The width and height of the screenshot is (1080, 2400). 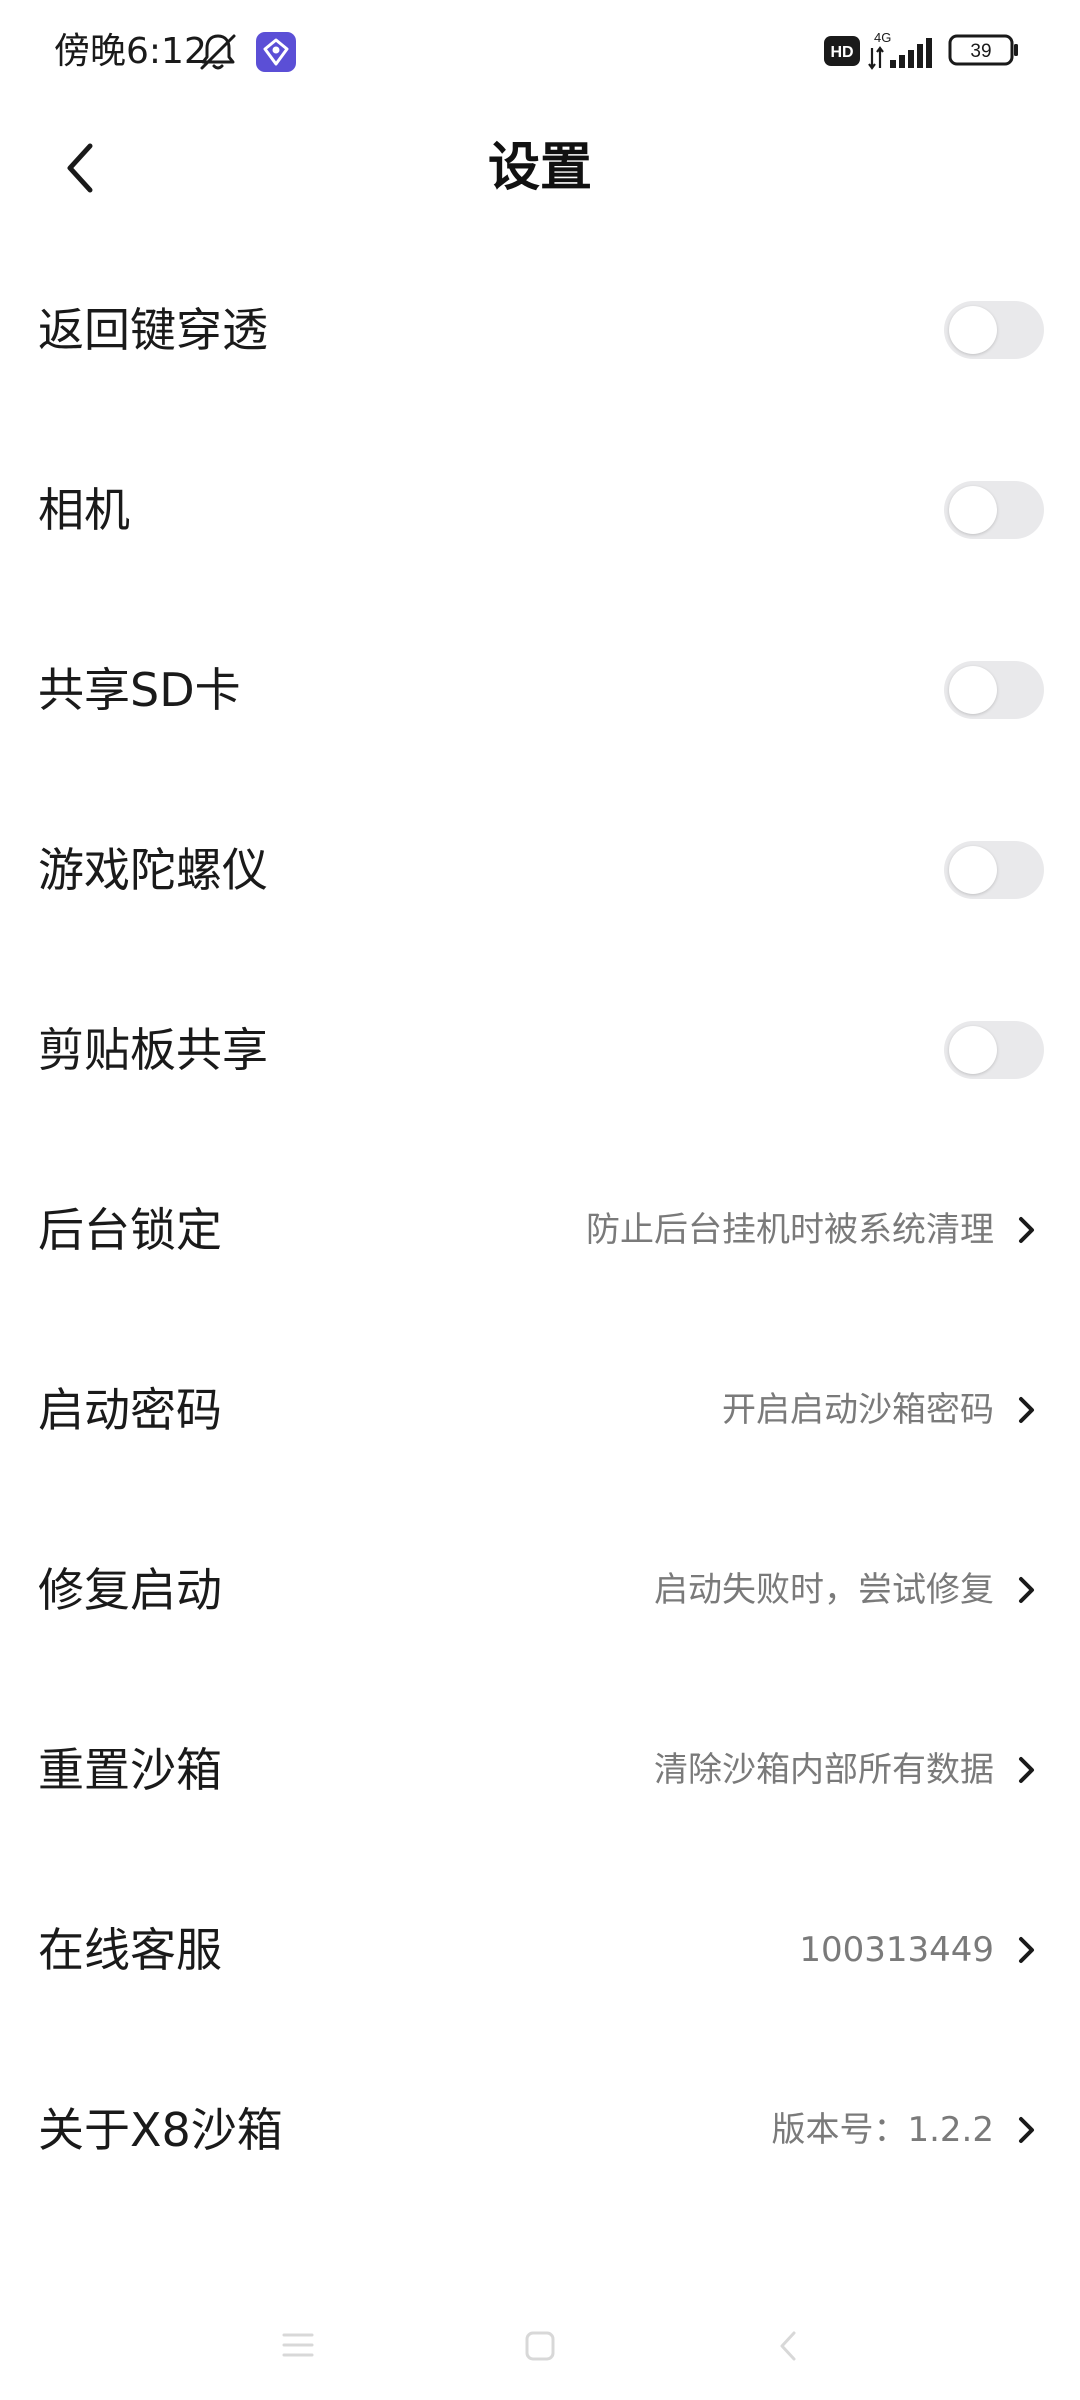 I want to click on setting-row-game-gyroscope: 游戏陀螺仪, so click(x=540, y=870).